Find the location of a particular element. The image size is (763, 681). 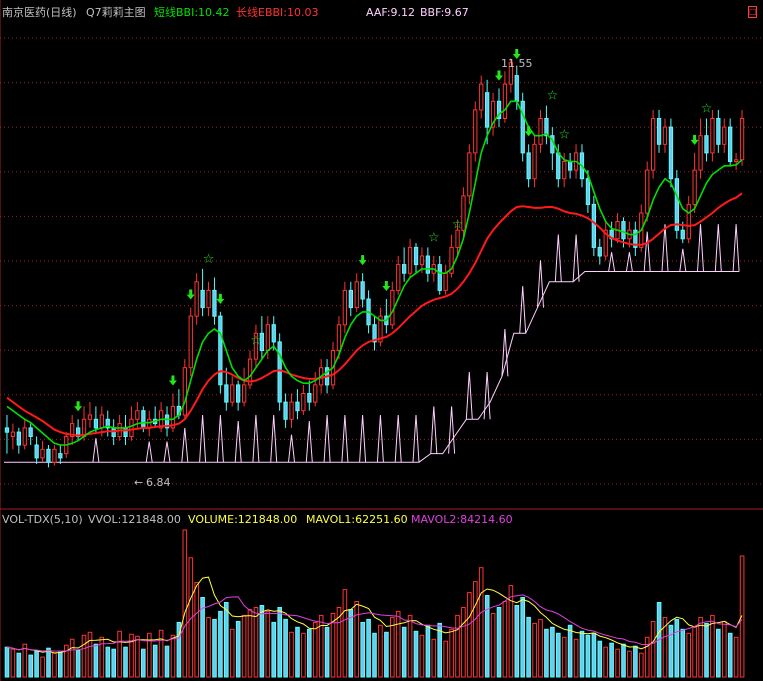

vol-indicator-name: VOL-TDX(5,10) is located at coordinates (42, 519).